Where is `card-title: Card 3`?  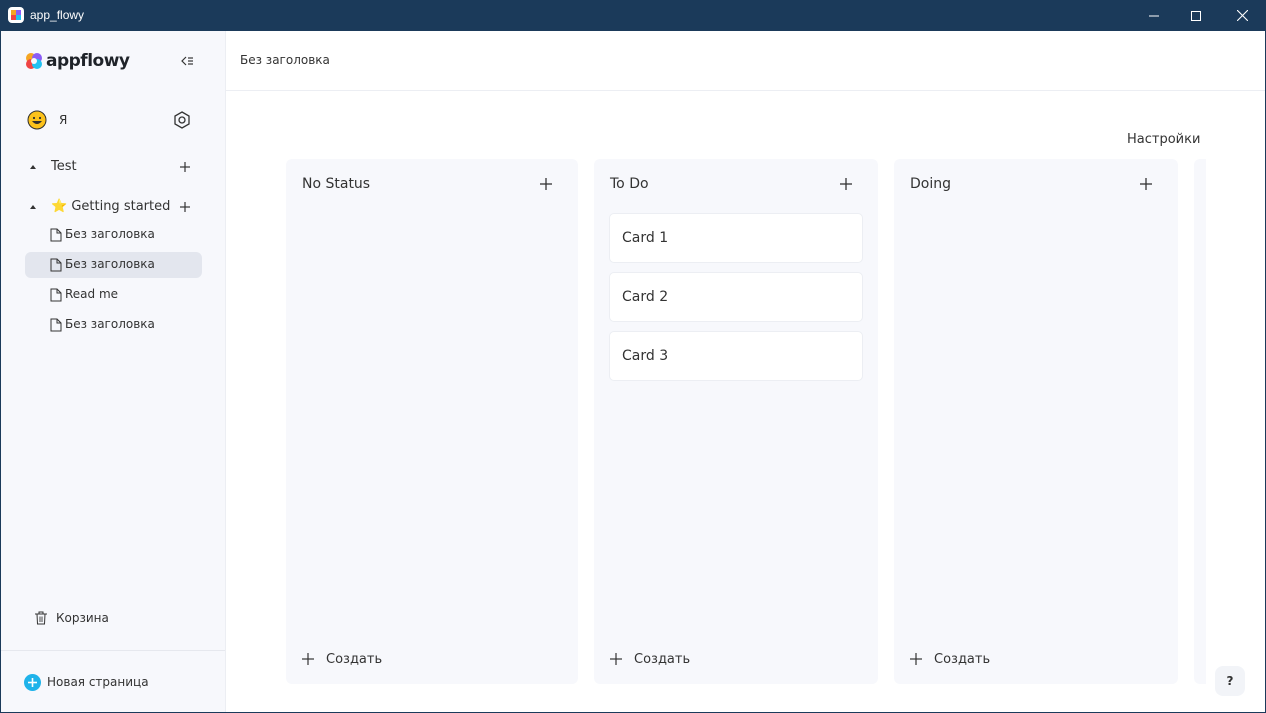
card-title: Card 3 is located at coordinates (645, 356).